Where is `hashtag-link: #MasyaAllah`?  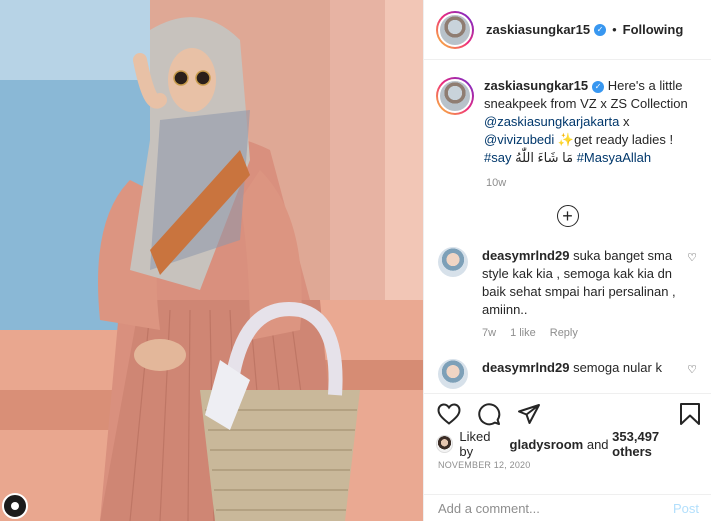 hashtag-link: #MasyaAllah is located at coordinates (614, 157).